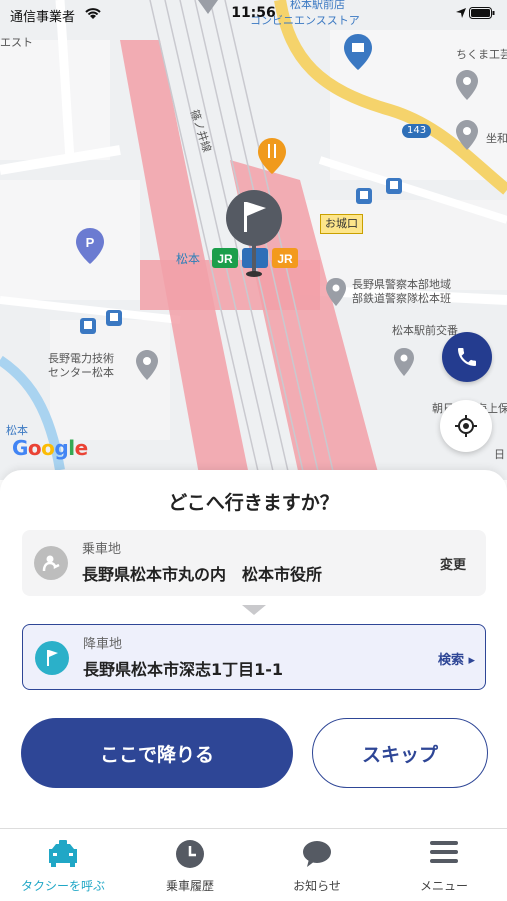 The image size is (507, 901). What do you see at coordinates (202, 574) in the screenshot?
I see `pickup-address: 長野県松本市丸の内 松本市役所` at bounding box center [202, 574].